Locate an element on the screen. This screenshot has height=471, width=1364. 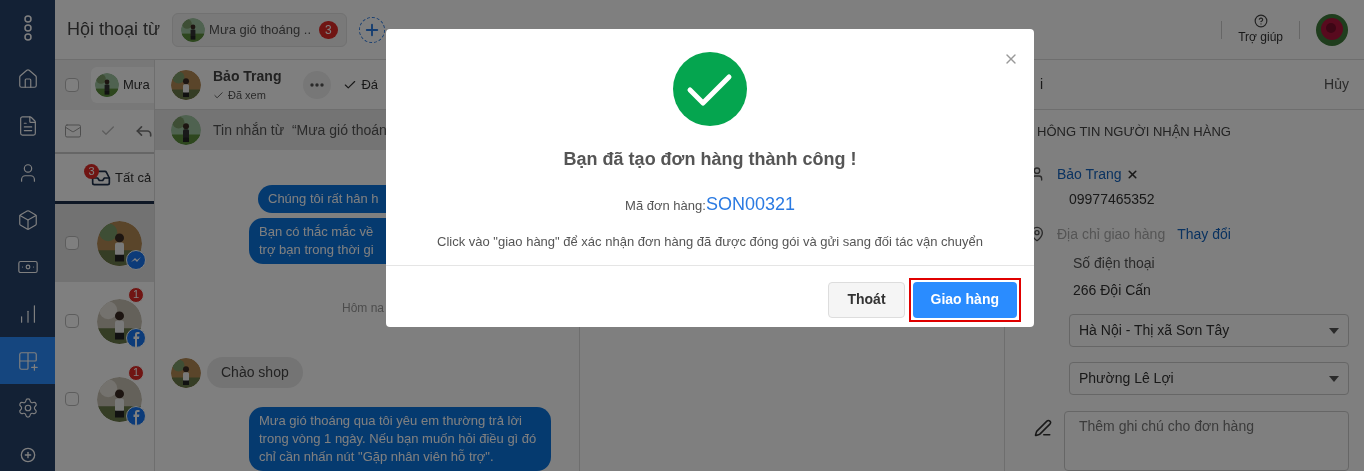
section-title: HÔNG TIN NGƯỜI NHẬN HÀNG is located at coordinates (1134, 132).